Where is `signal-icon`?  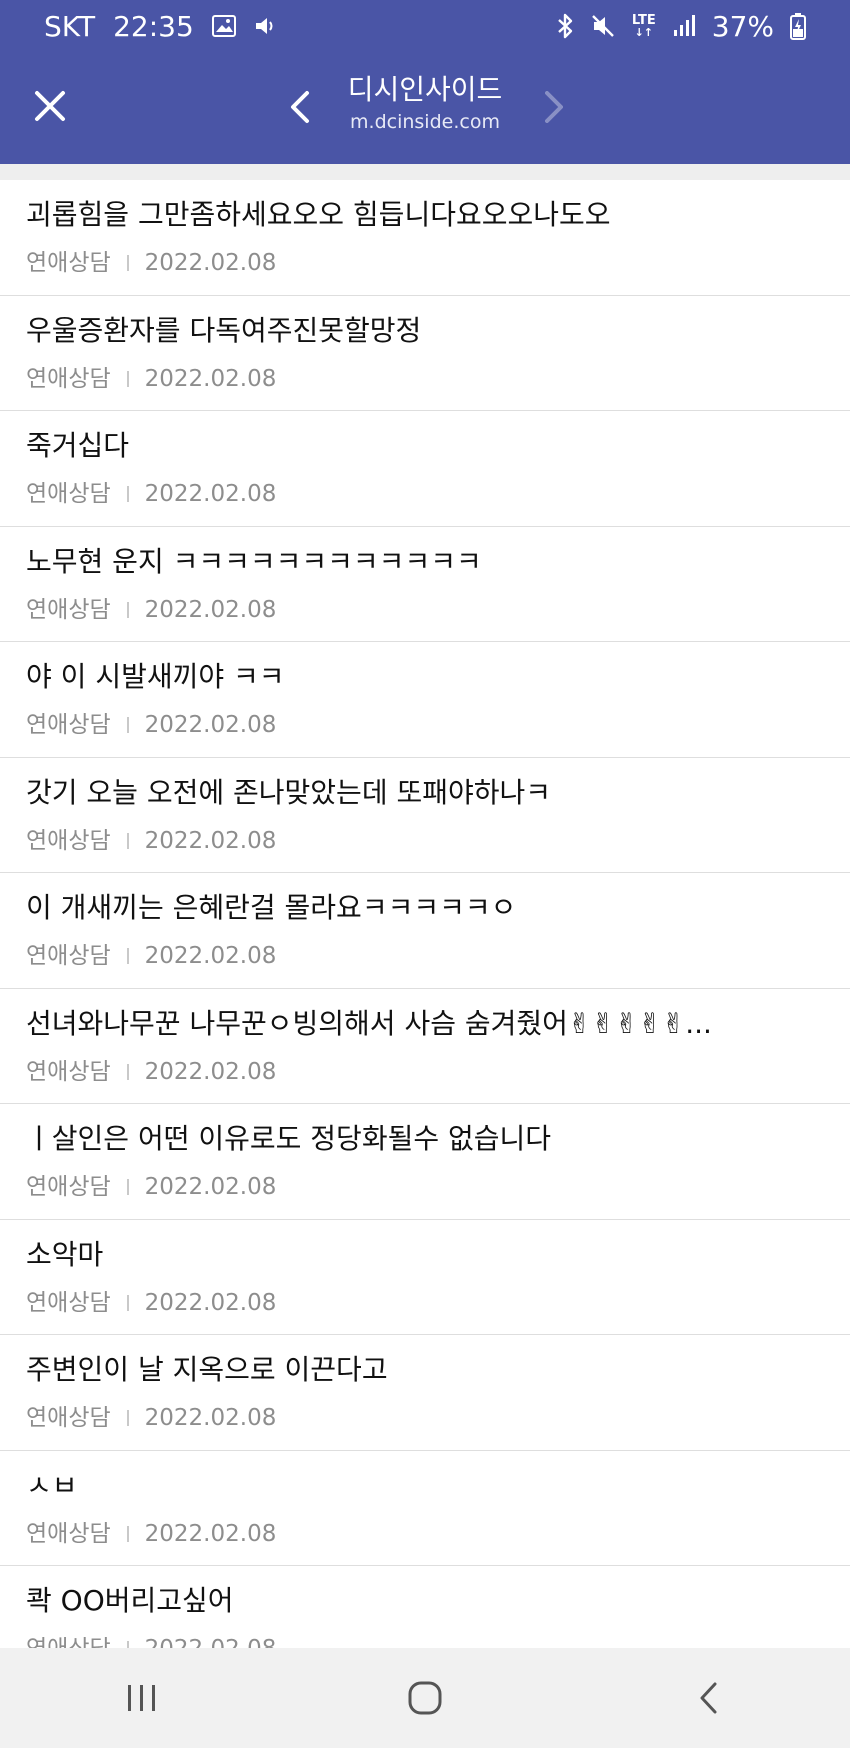
signal-icon is located at coordinates (684, 26).